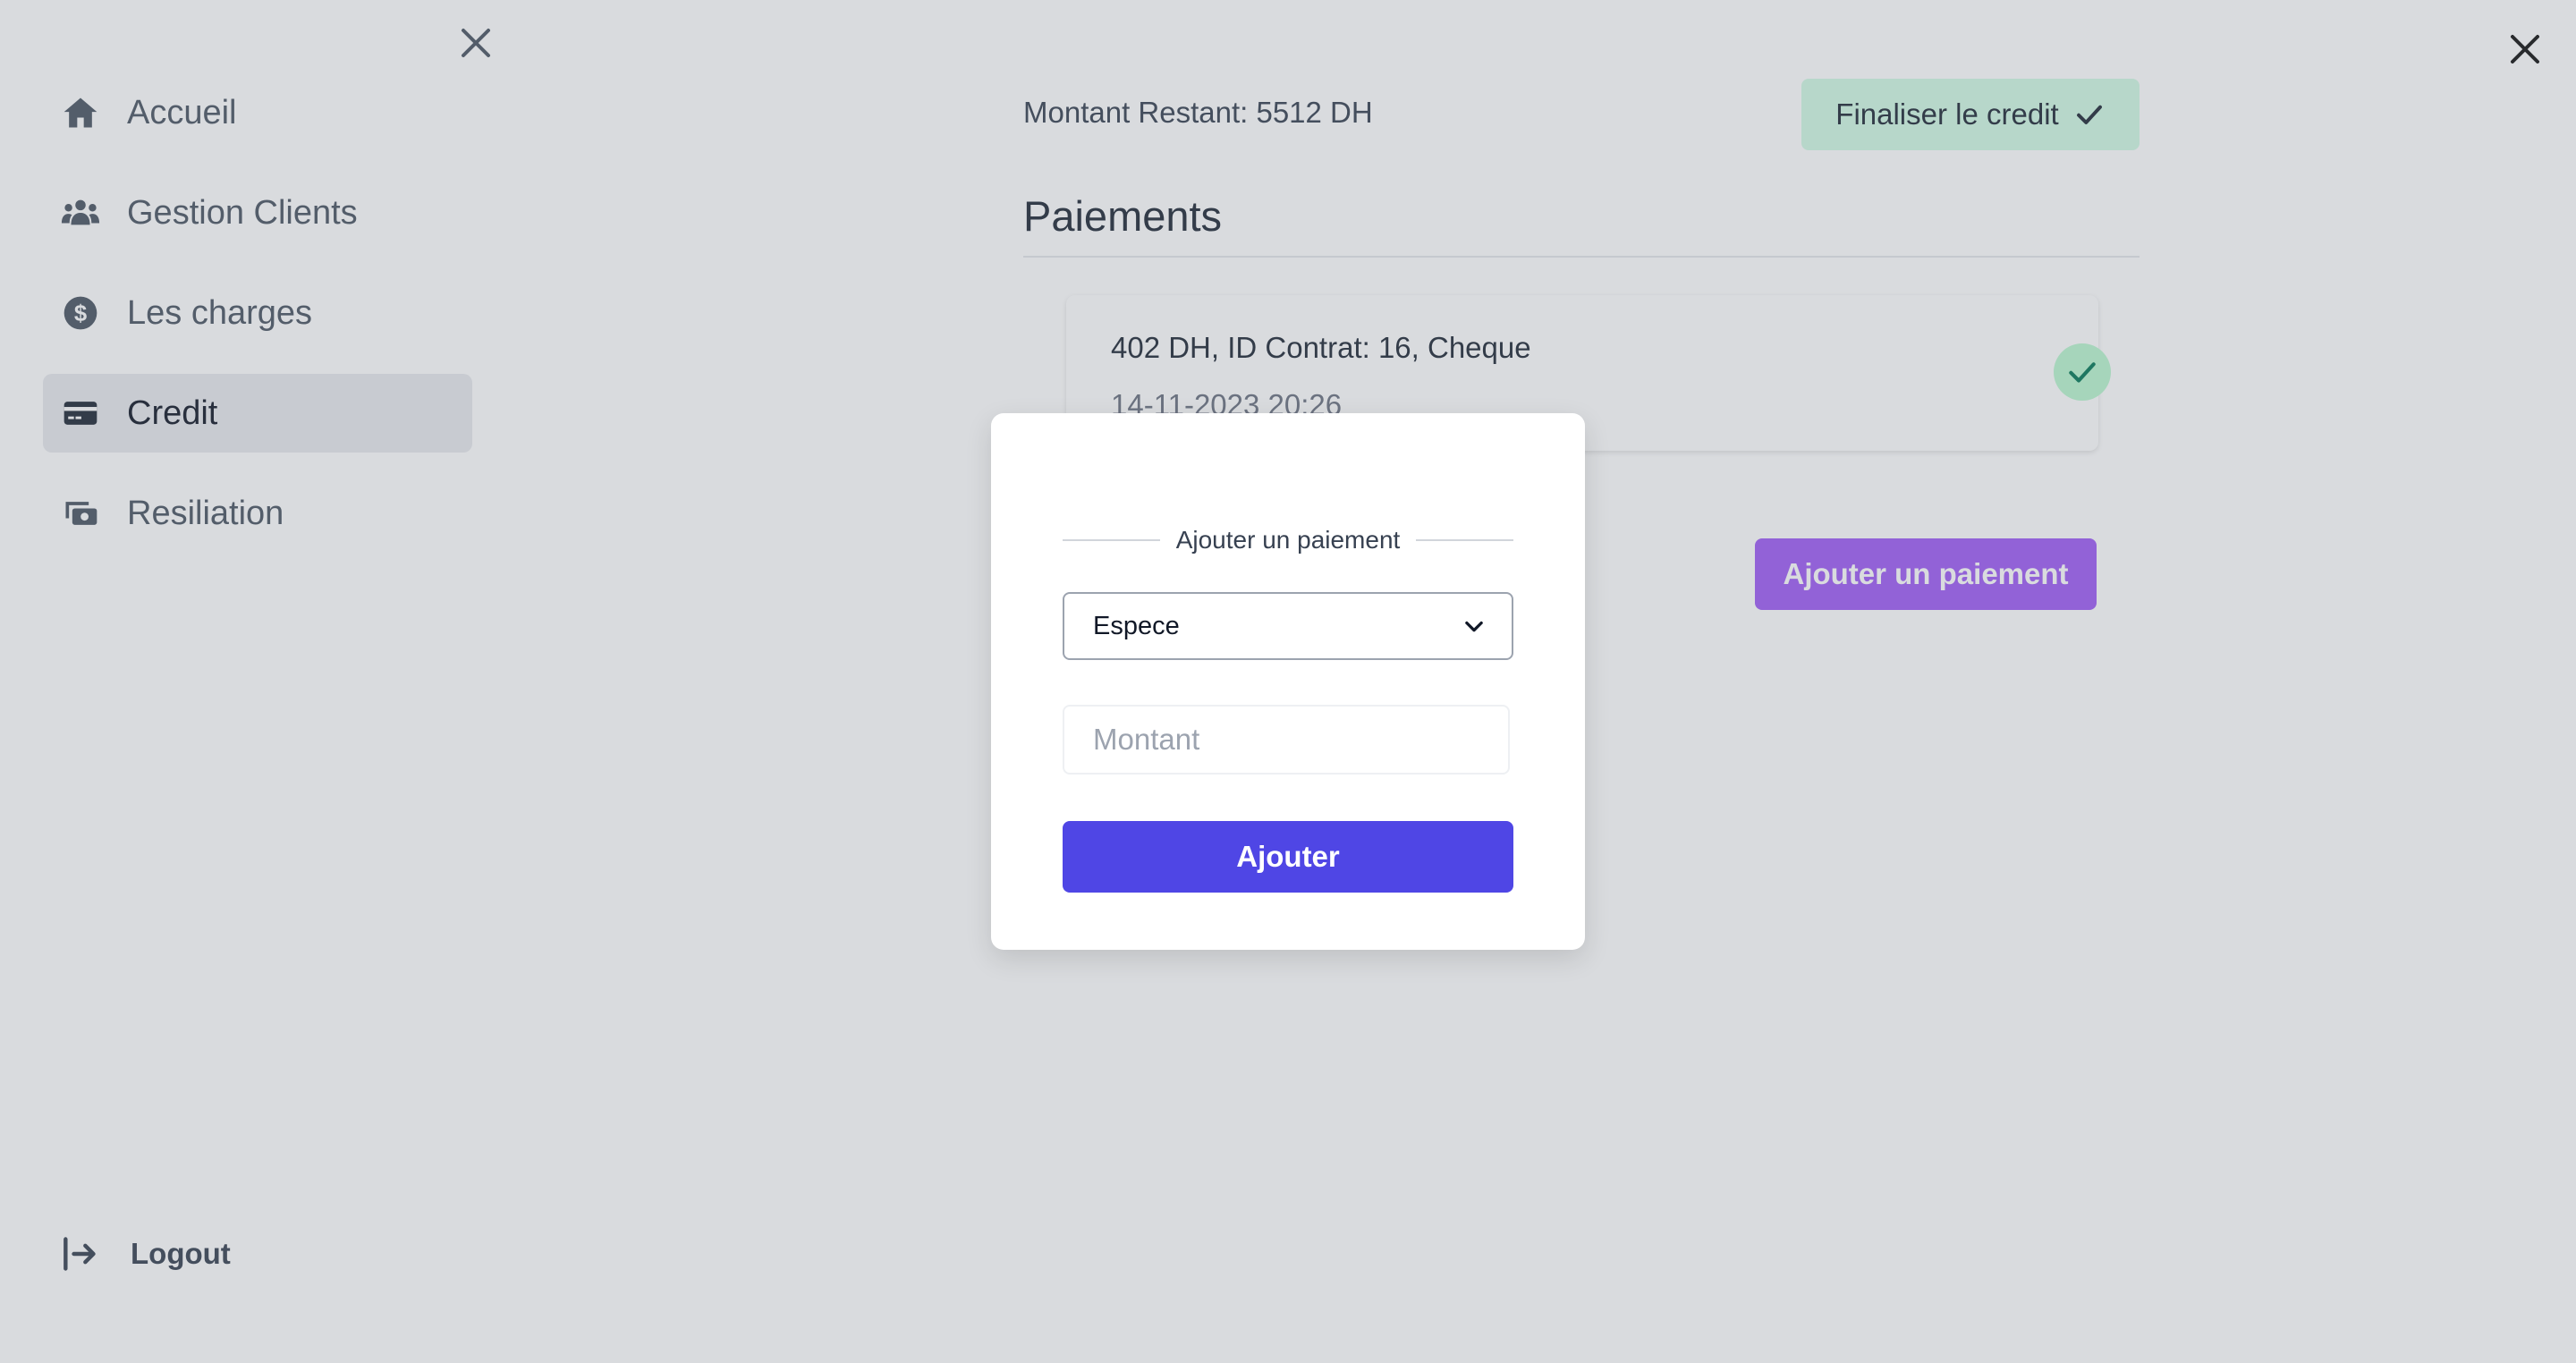 The width and height of the screenshot is (2576, 1363). I want to click on submit-payment-button: Ajouter, so click(1288, 857).